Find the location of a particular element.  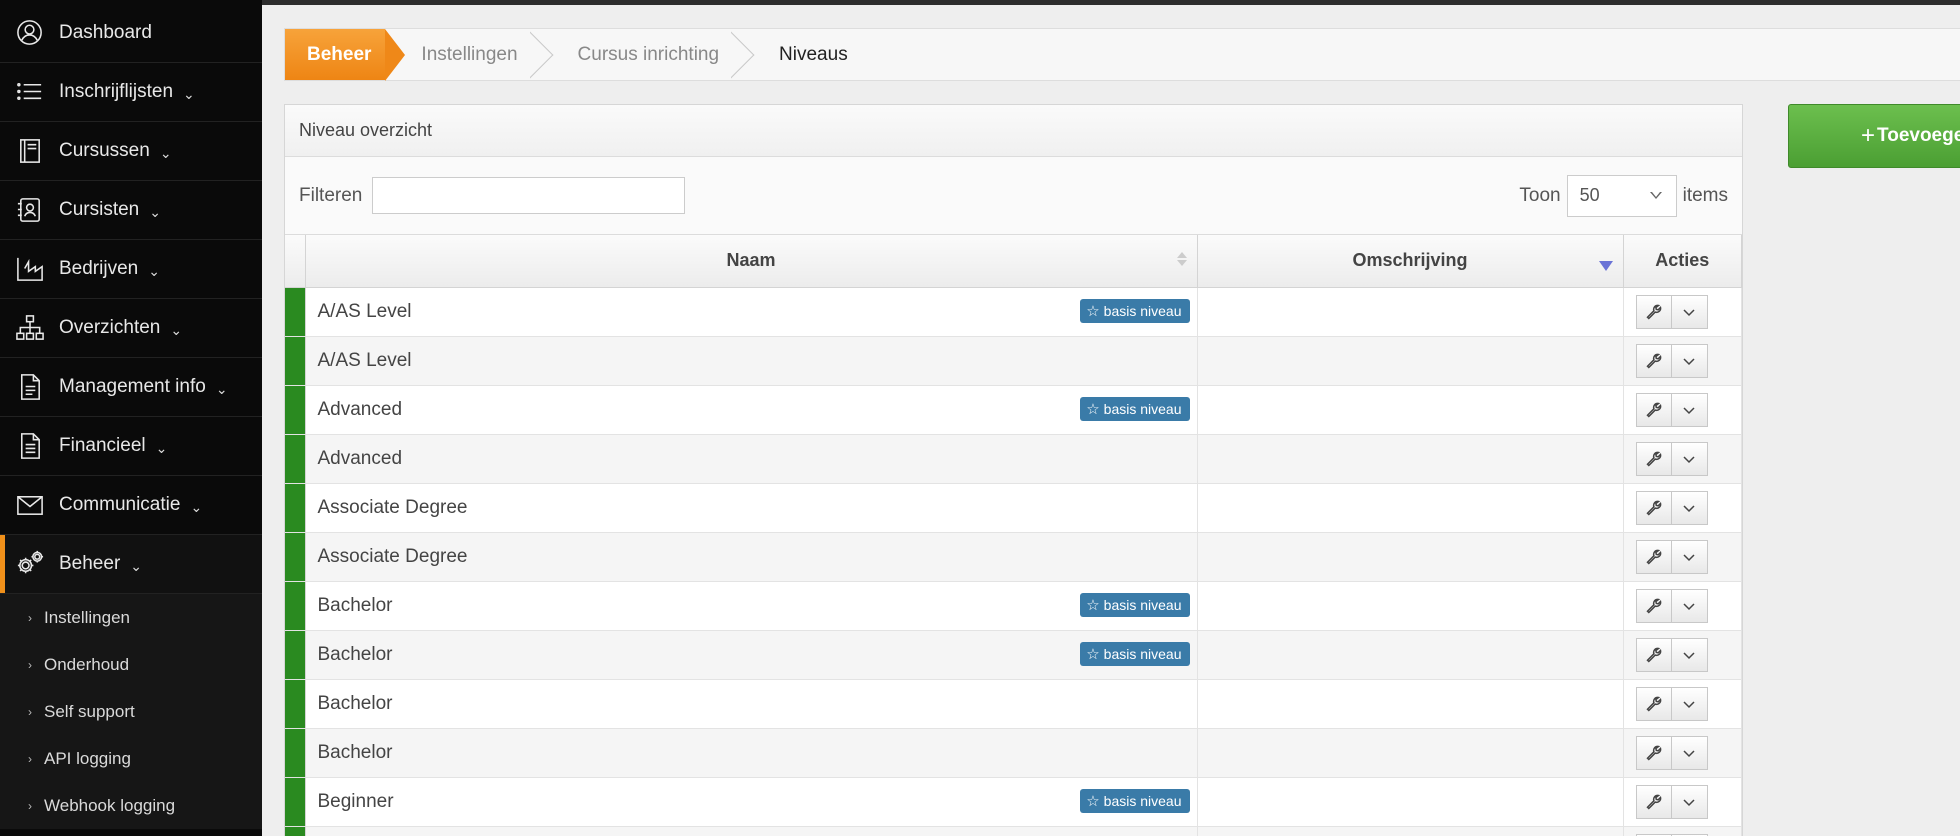

cell-naam: Bachelor ☆ basis niveau is located at coordinates (751, 606).